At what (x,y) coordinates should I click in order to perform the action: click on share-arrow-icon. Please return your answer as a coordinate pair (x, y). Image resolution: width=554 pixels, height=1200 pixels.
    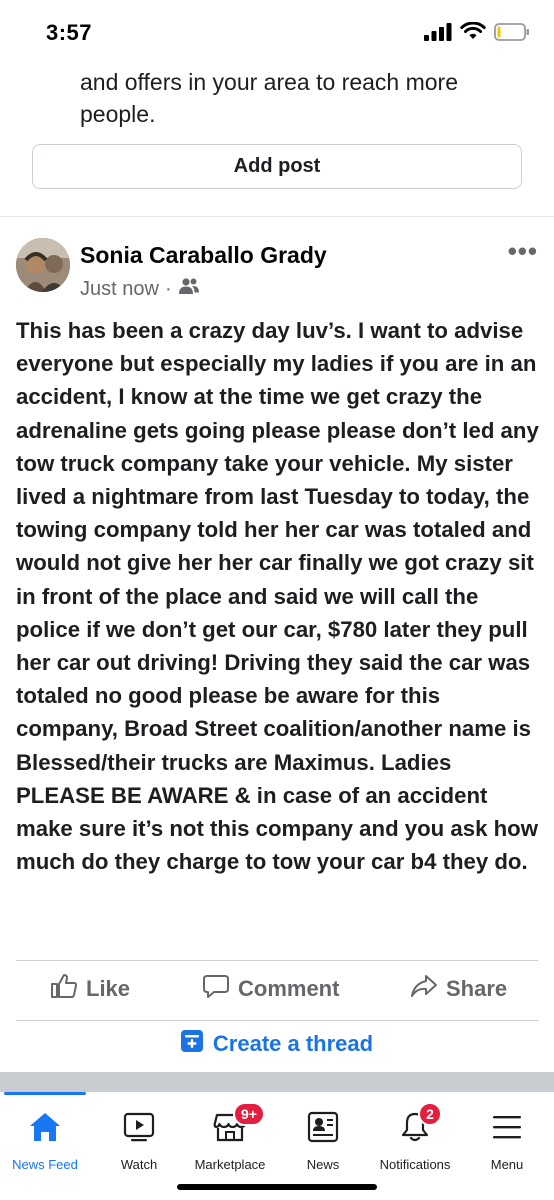
    Looking at the image, I should click on (424, 989).